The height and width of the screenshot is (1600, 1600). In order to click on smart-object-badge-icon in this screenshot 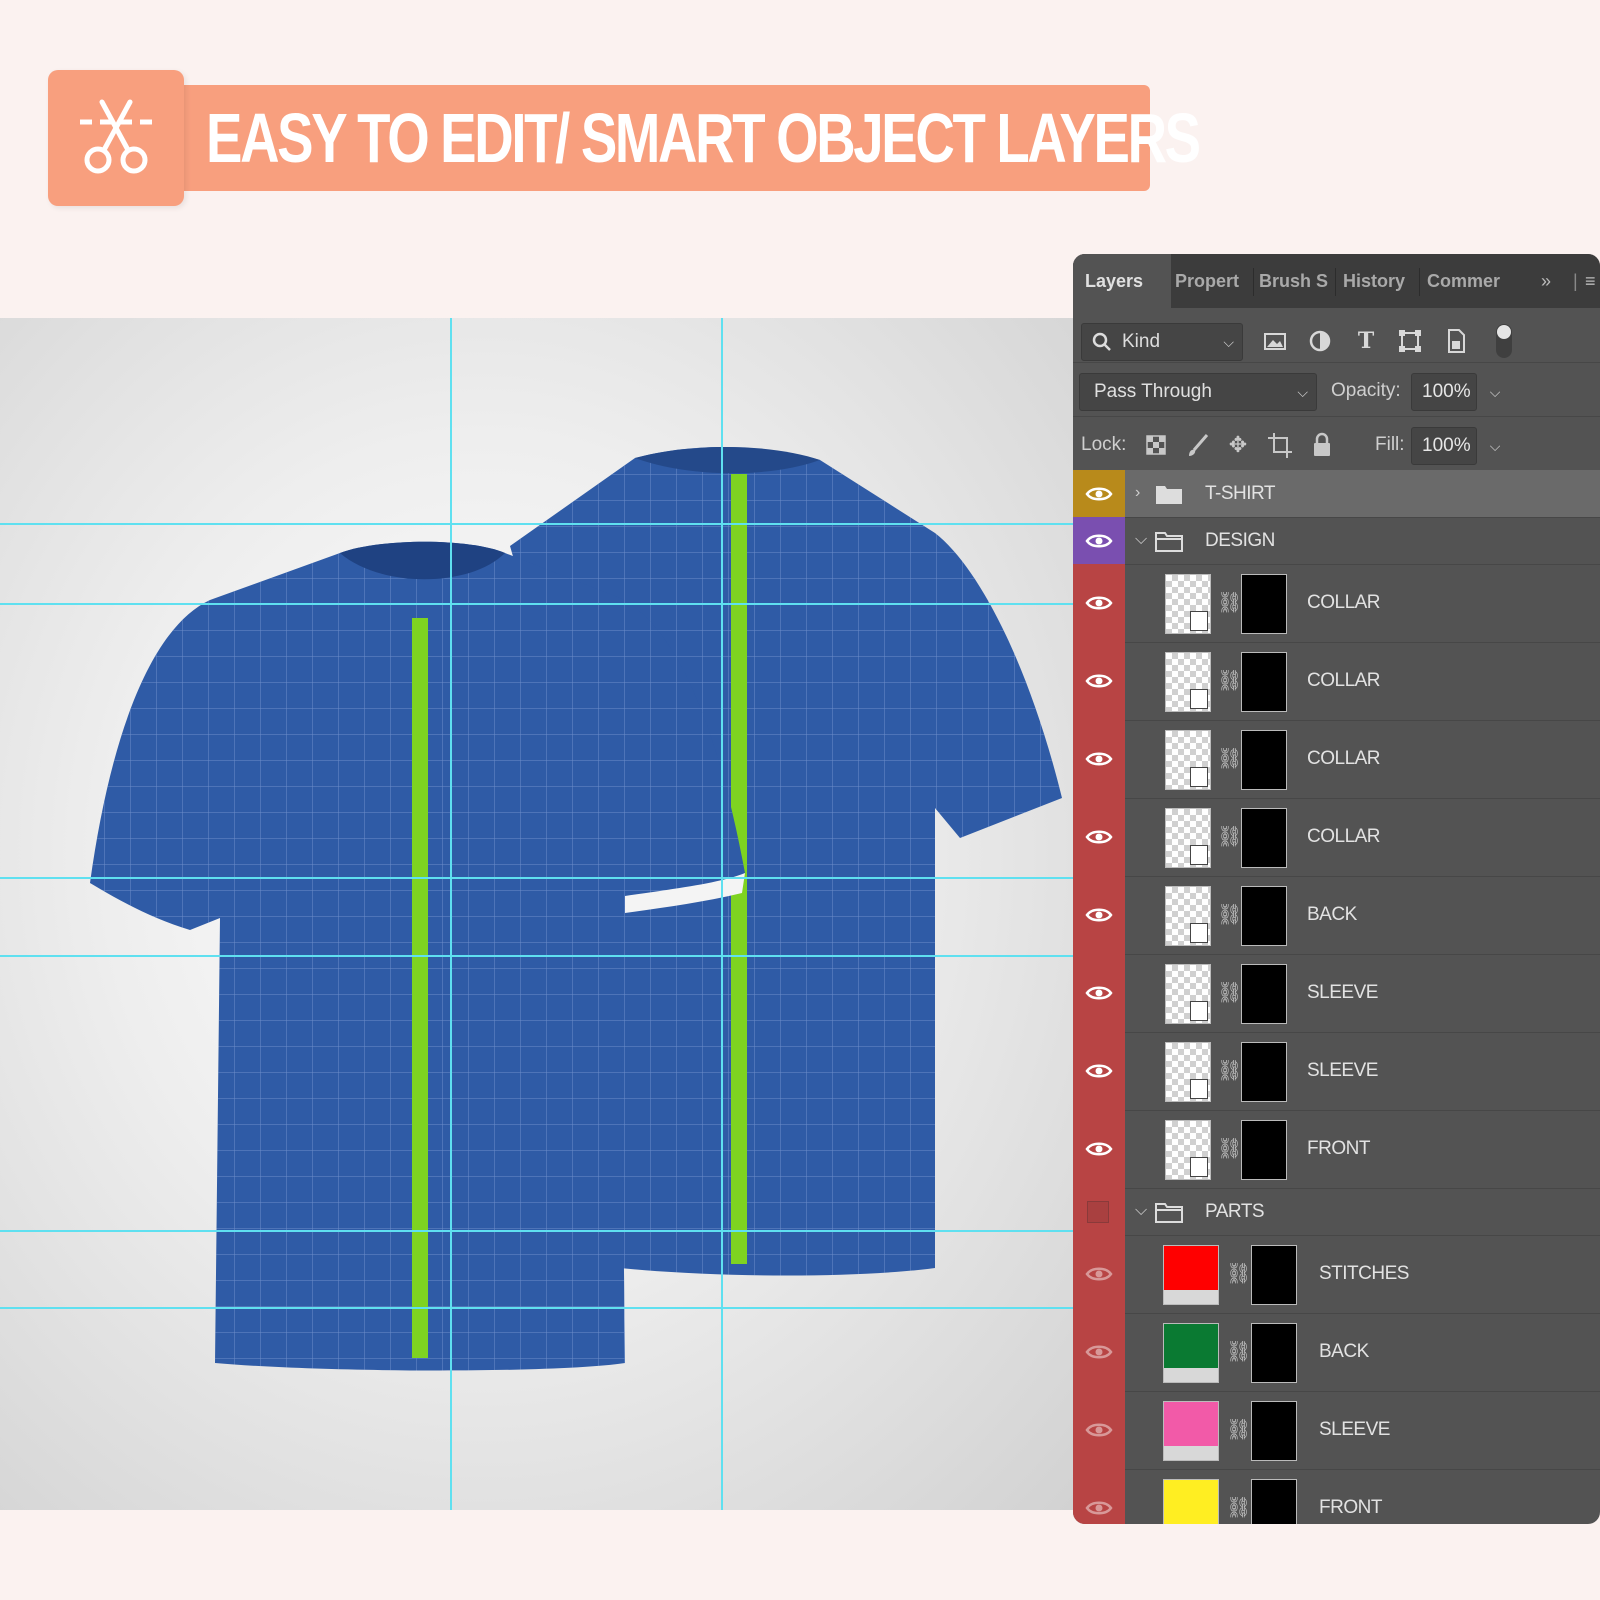, I will do `click(1199, 1167)`.